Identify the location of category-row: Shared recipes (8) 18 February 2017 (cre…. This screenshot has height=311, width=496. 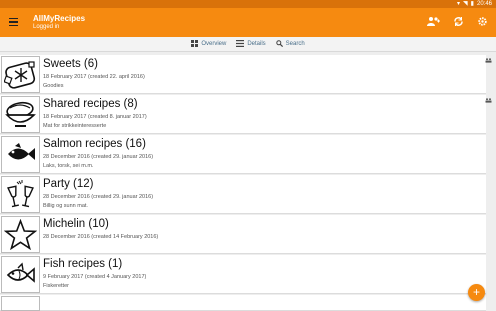
(246, 114).